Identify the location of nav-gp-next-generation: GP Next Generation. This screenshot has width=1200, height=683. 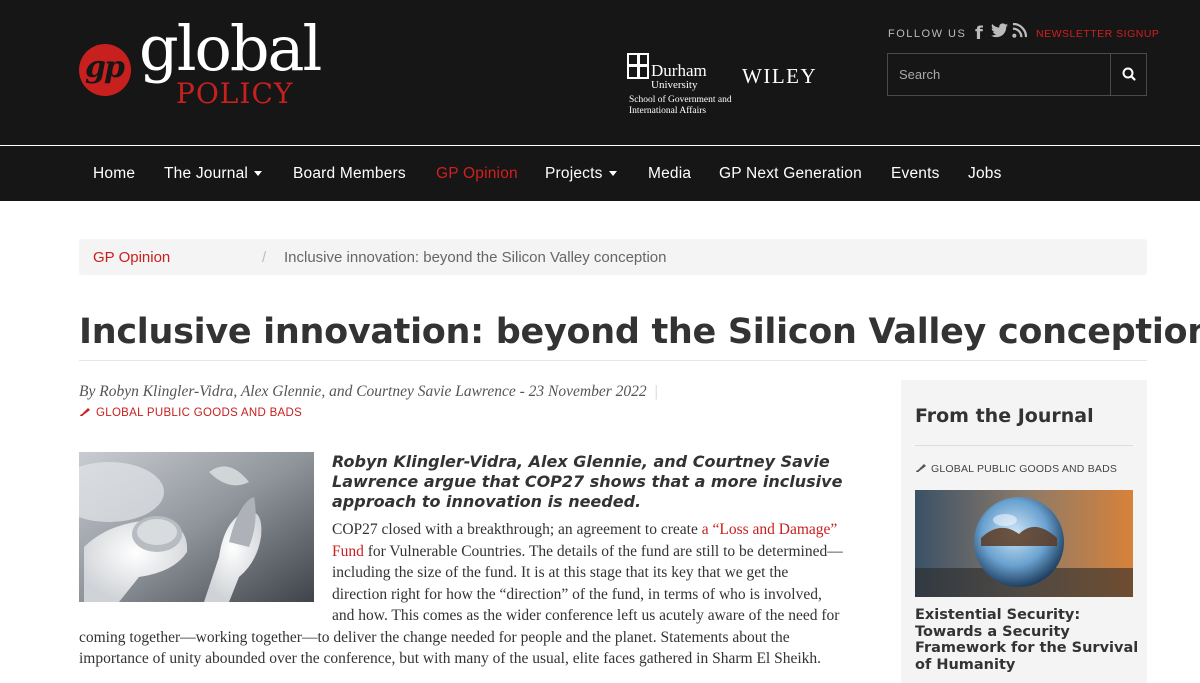
(790, 174).